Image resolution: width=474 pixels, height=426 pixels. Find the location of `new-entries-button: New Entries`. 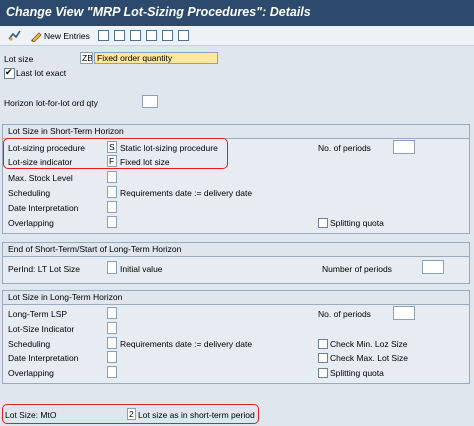

new-entries-button: New Entries is located at coordinates (67, 36).